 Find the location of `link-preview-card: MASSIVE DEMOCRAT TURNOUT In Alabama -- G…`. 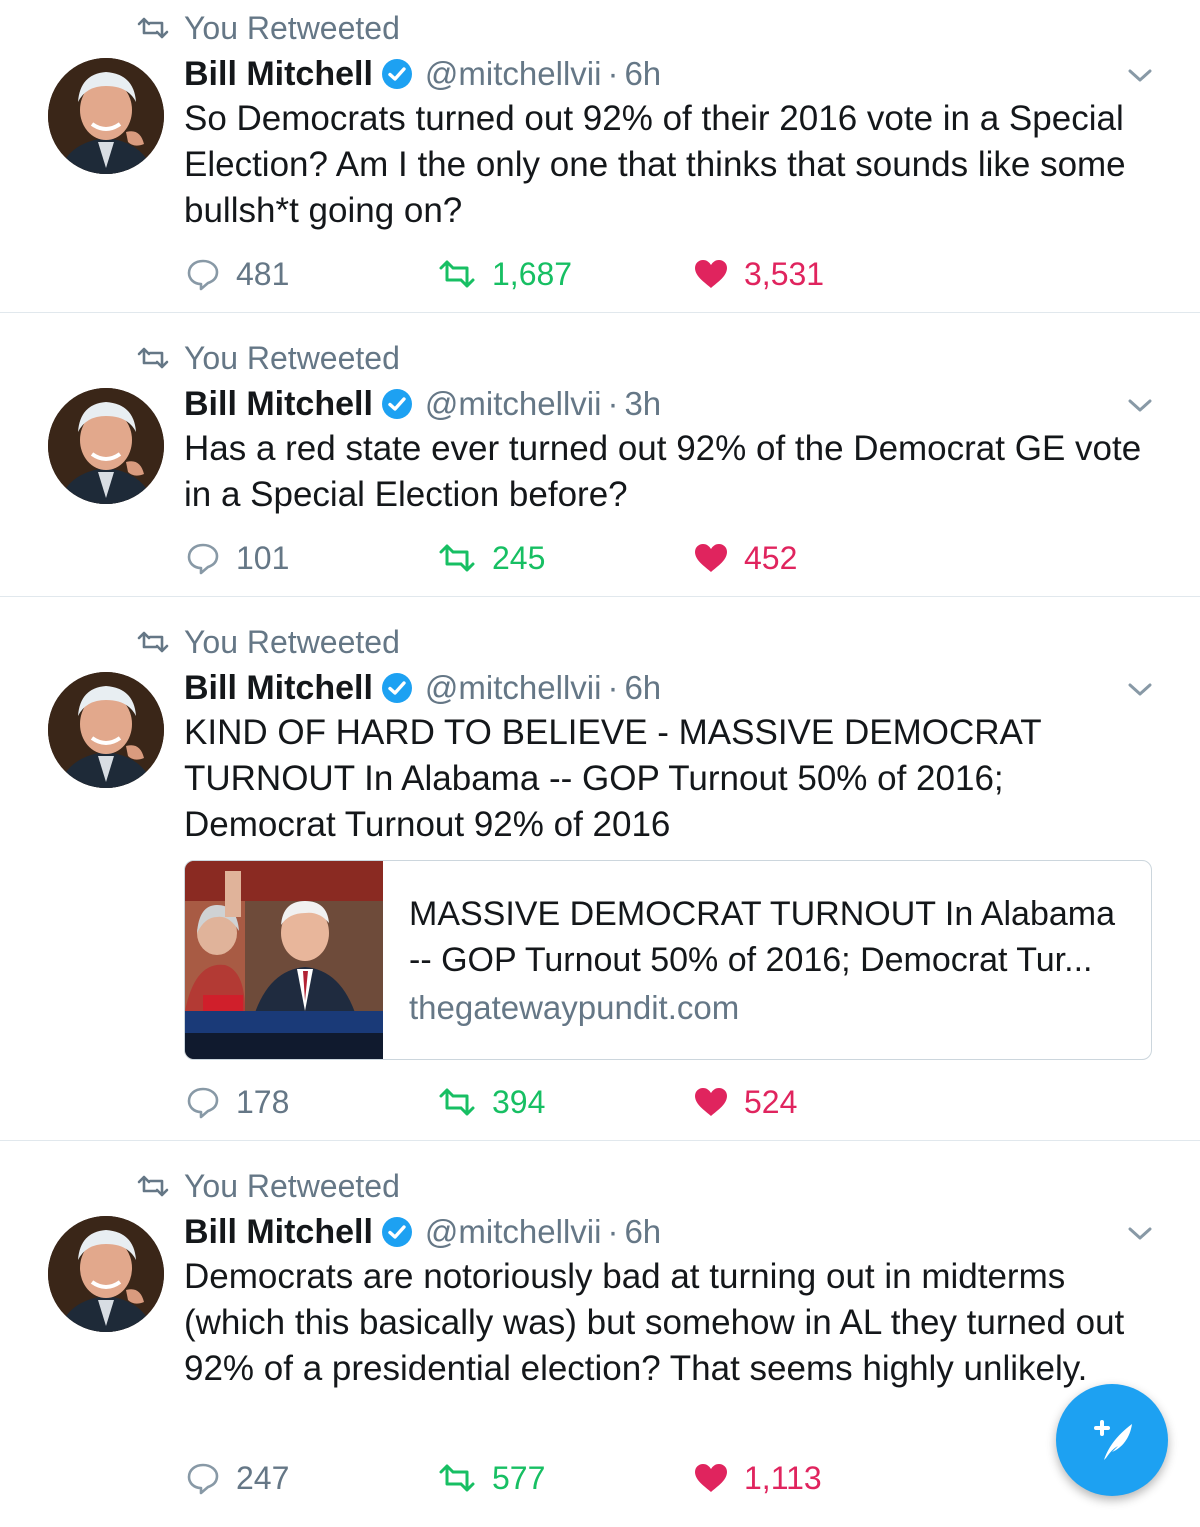

link-preview-card: MASSIVE DEMOCRAT TURNOUT In Alabama -- G… is located at coordinates (668, 960).